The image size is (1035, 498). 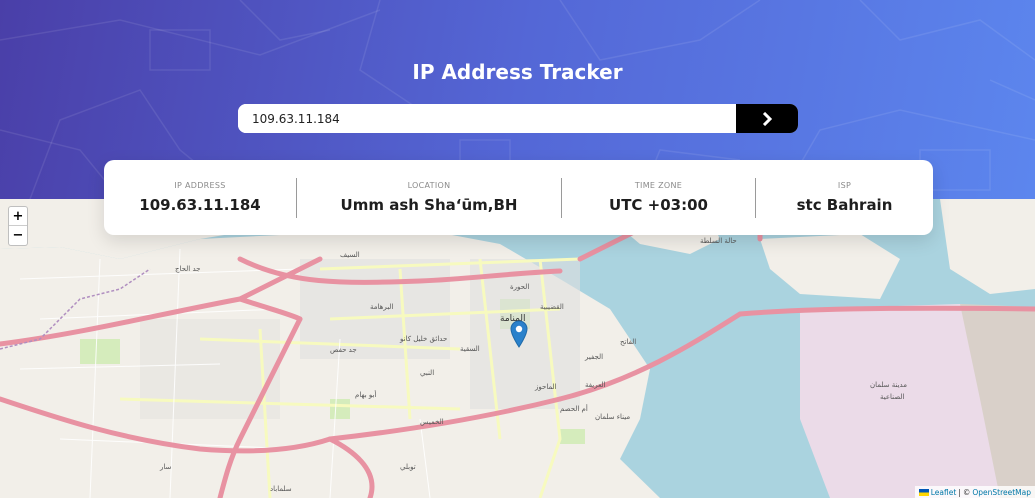 What do you see at coordinates (432, 422) in the screenshot?
I see `svg-text: الخميس` at bounding box center [432, 422].